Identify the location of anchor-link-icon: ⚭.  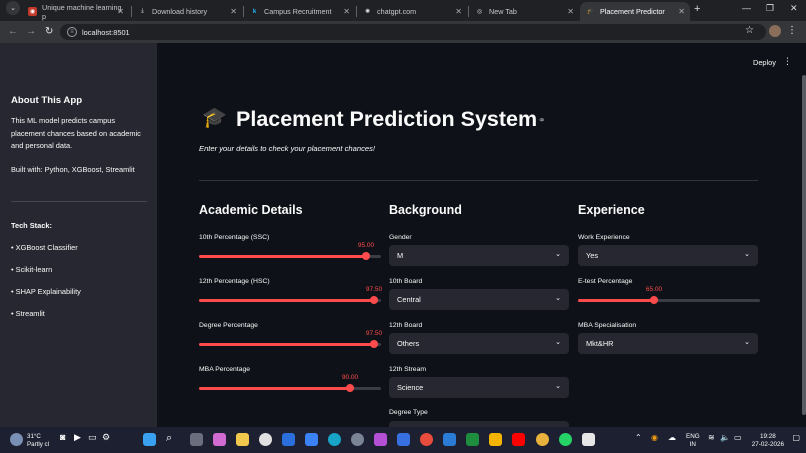
(542, 120).